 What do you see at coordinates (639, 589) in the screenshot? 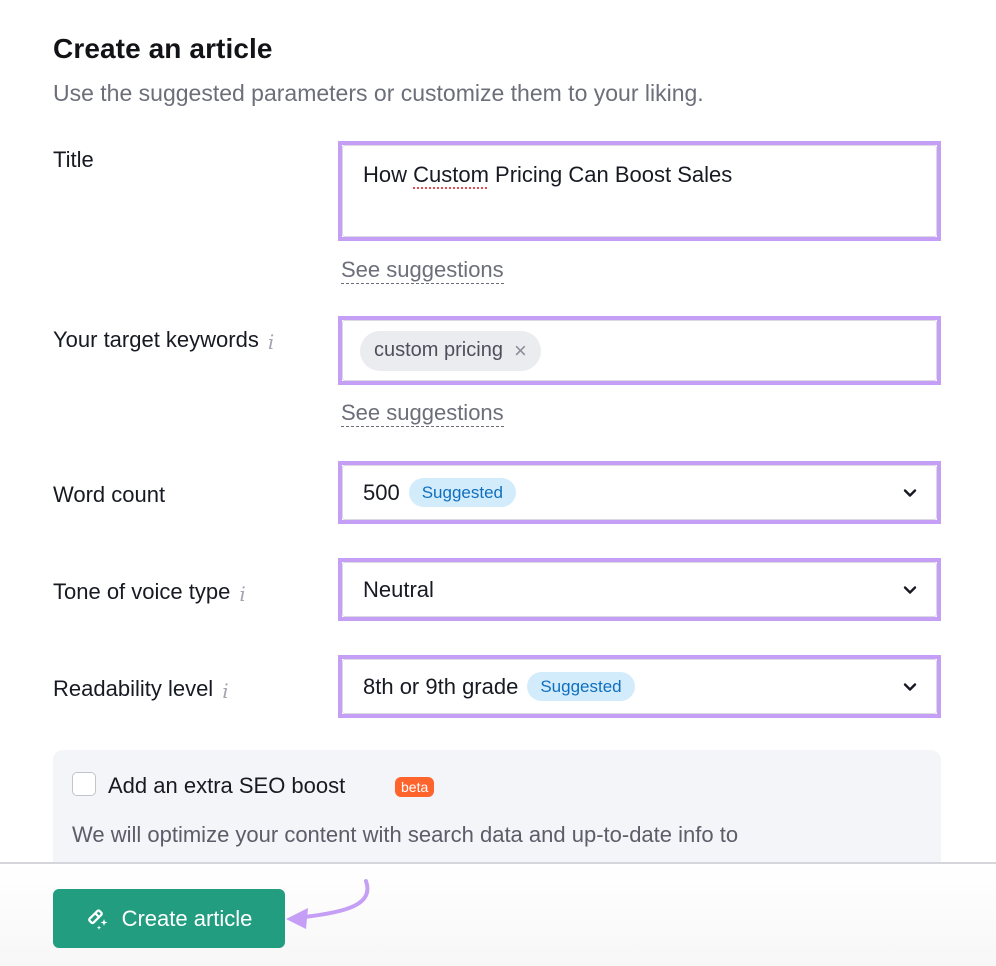
I see `tone-select: Neutral` at bounding box center [639, 589].